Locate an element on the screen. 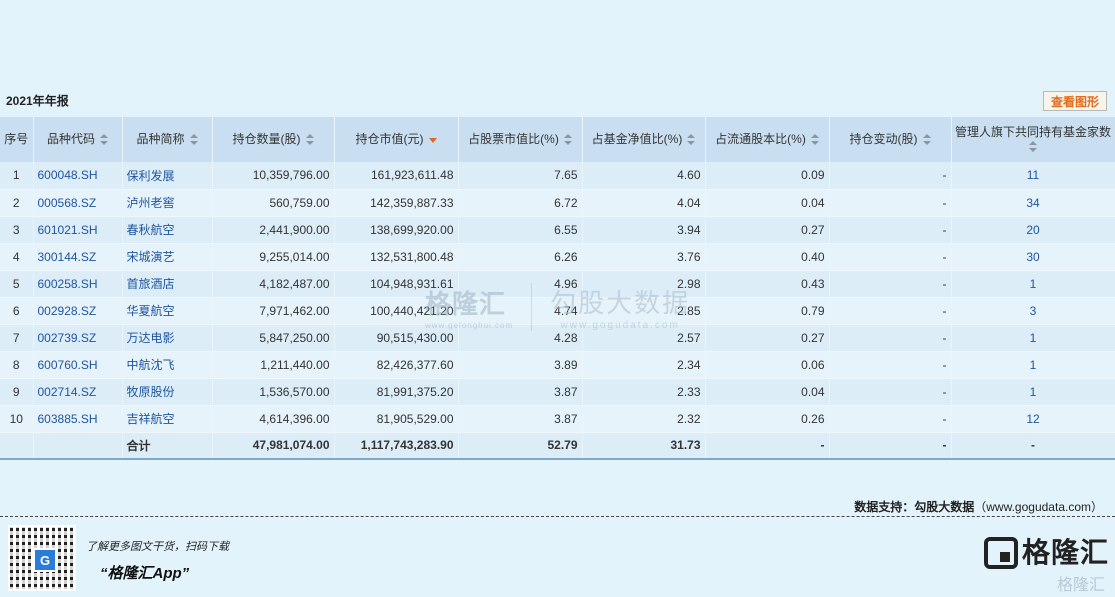  data-source: 数据支持：勾股大数据（www.gogudata.com） is located at coordinates (978, 506).